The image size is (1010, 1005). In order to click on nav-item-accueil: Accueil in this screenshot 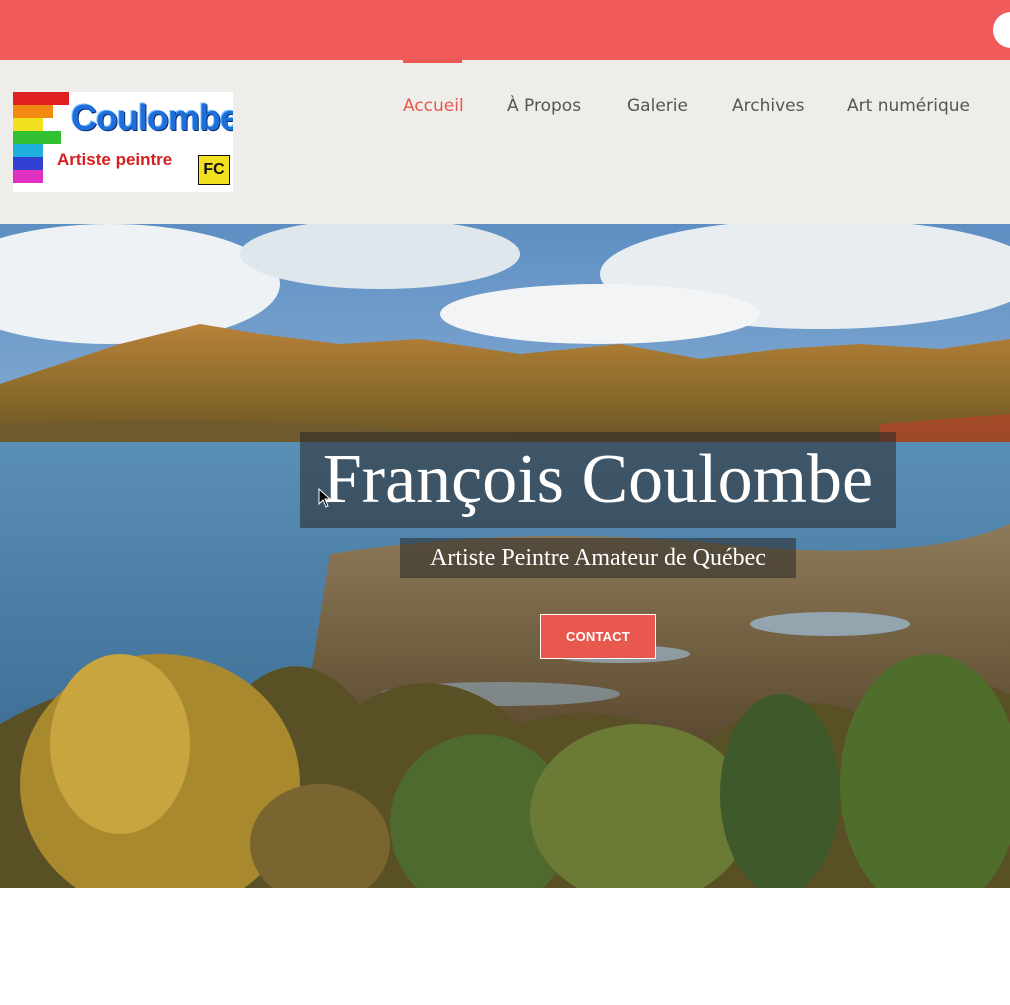, I will do `click(433, 106)`.